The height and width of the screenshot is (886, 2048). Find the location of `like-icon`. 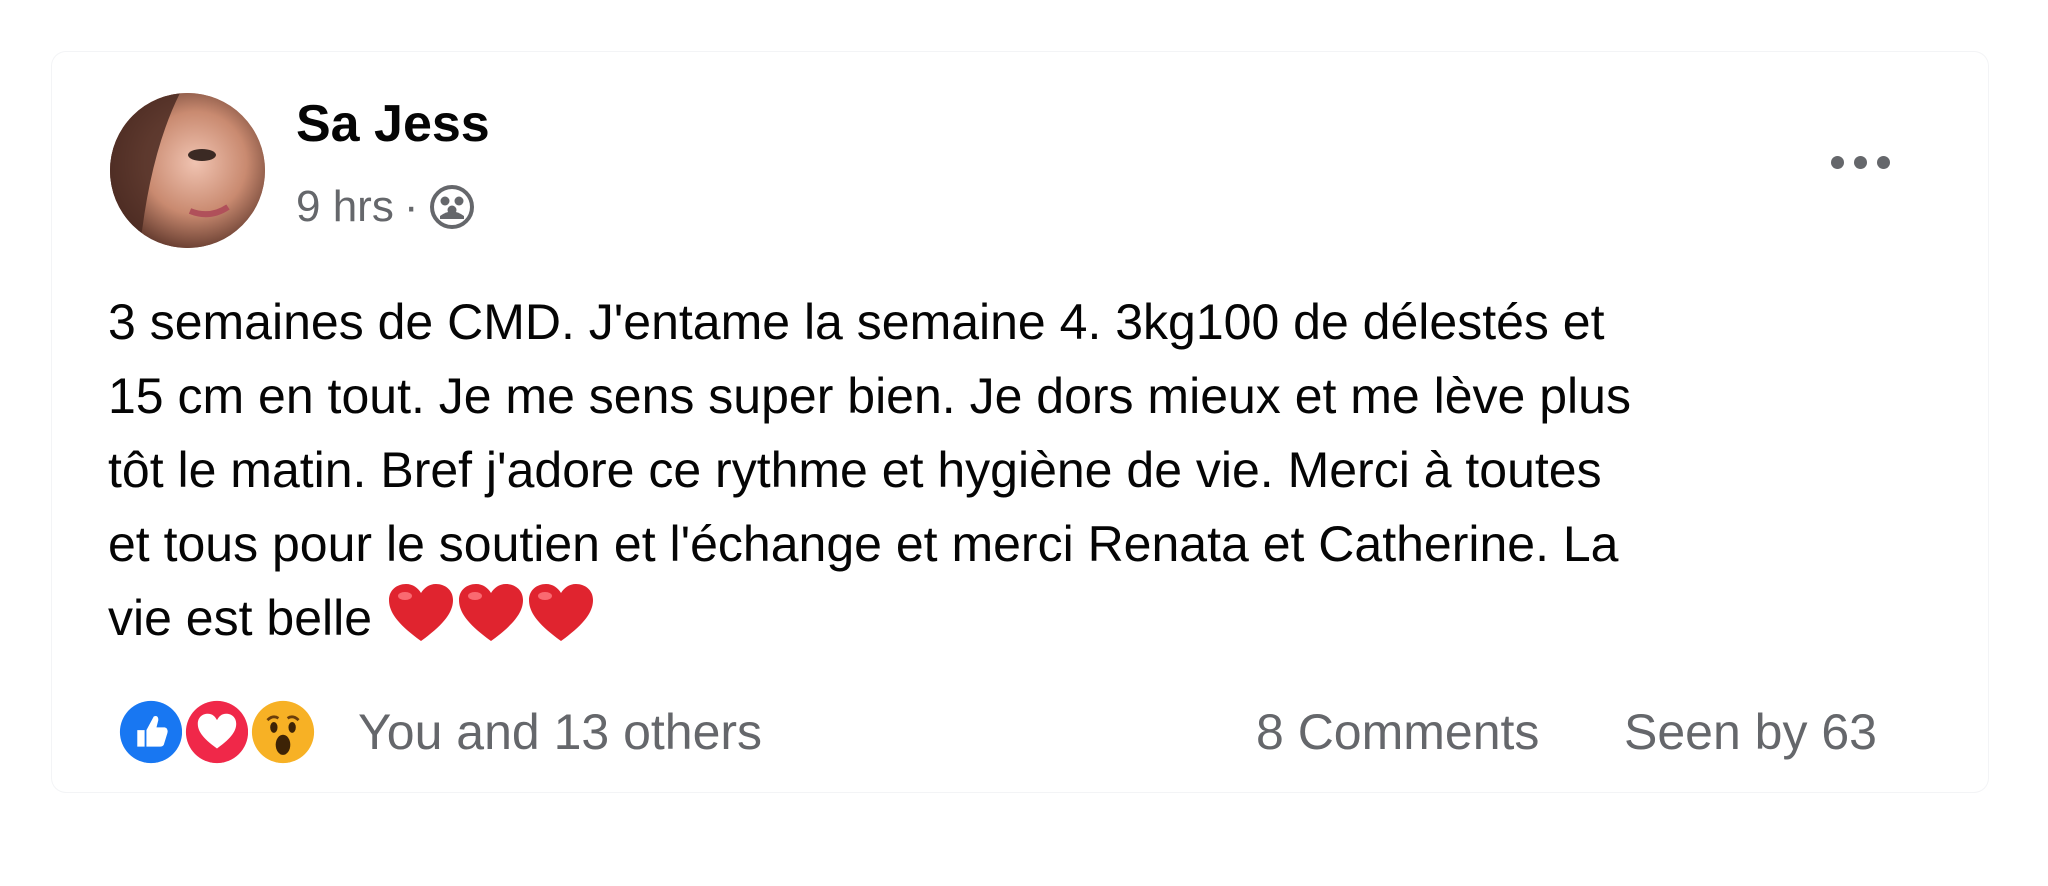

like-icon is located at coordinates (151, 732).